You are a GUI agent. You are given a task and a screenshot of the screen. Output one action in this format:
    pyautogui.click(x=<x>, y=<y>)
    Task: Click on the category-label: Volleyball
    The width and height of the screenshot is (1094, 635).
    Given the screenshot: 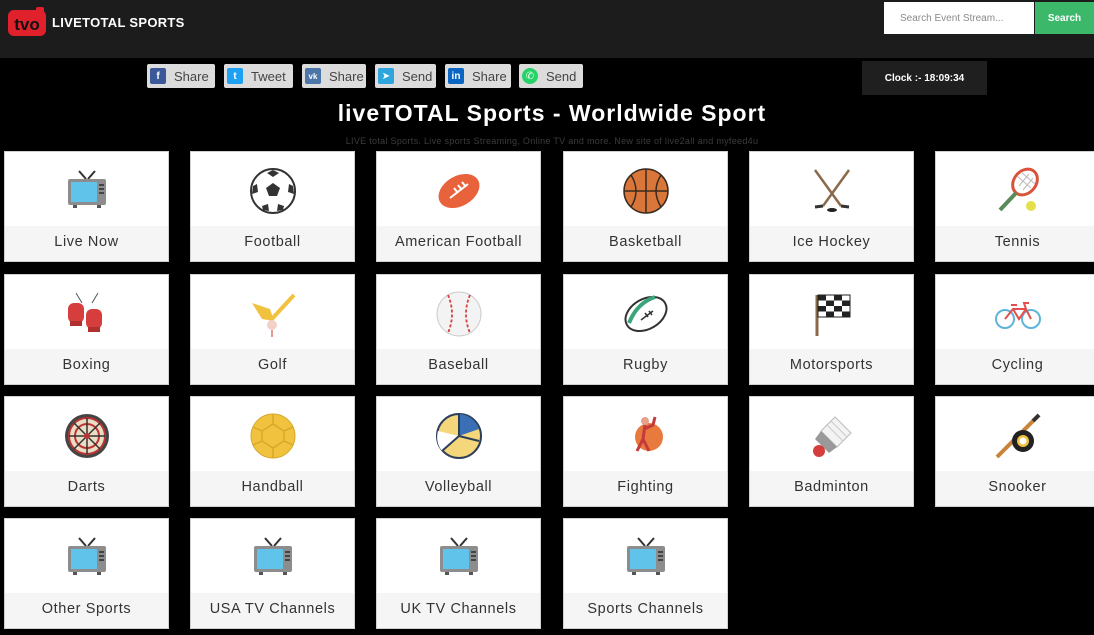 What is the action you would take?
    pyautogui.click(x=458, y=488)
    